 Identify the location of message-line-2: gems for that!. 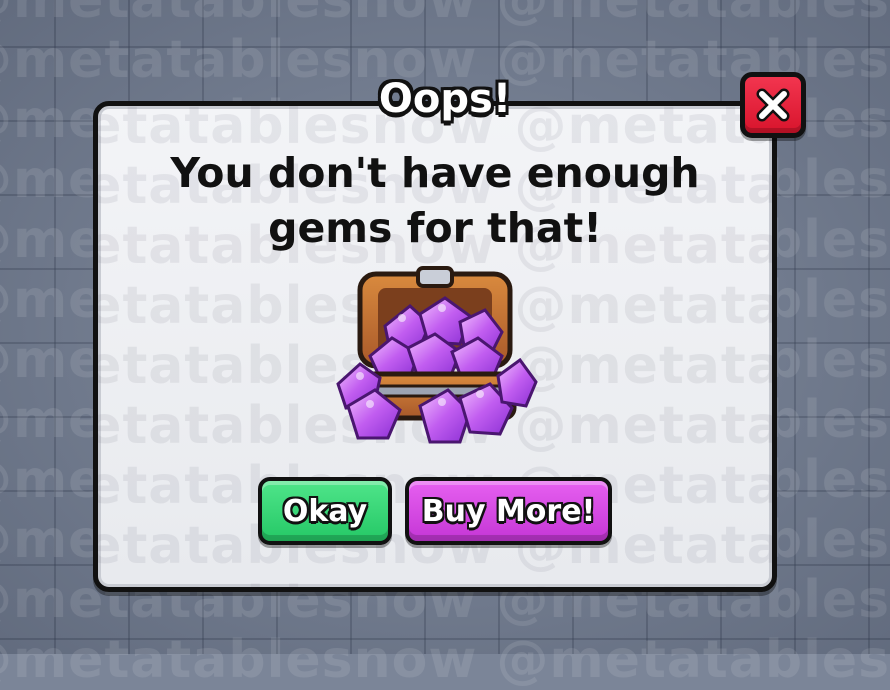
(435, 228).